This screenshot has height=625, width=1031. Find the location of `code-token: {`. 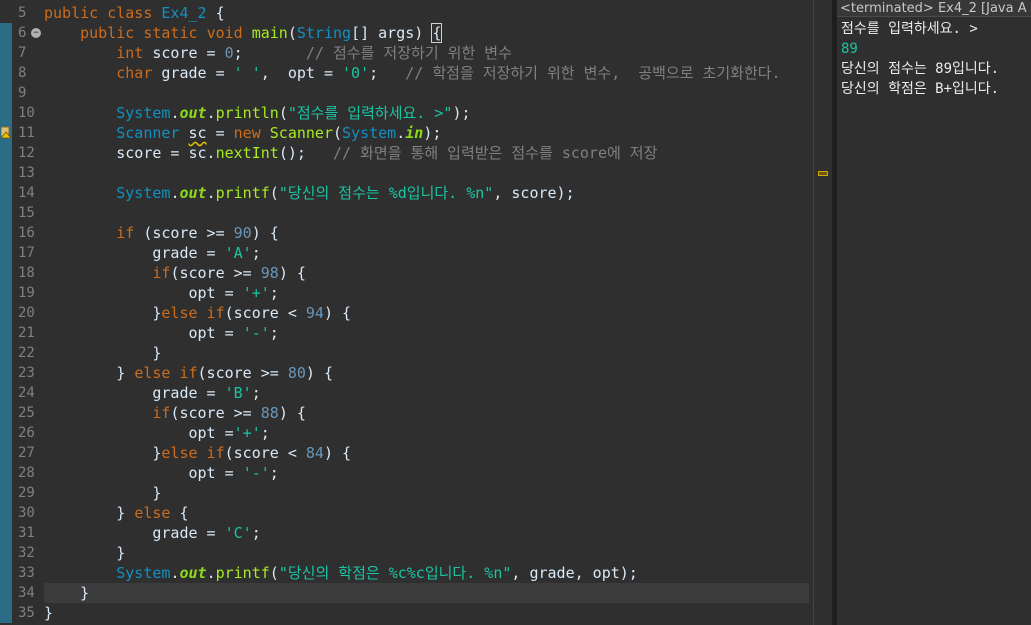

code-token: { is located at coordinates (184, 513).